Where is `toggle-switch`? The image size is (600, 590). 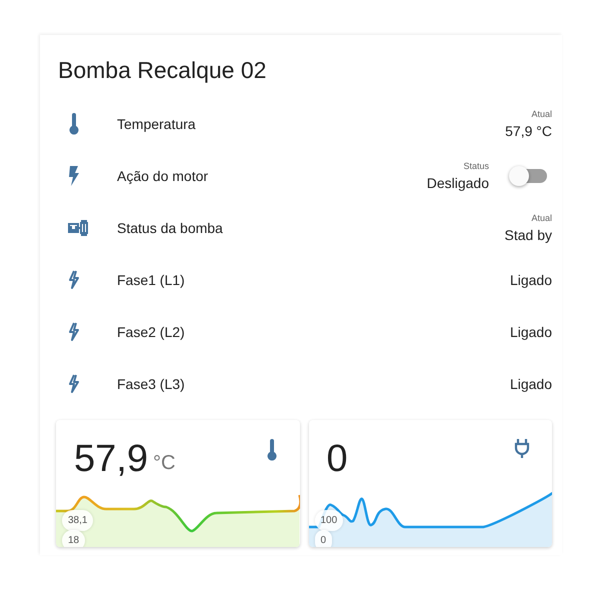
toggle-switch is located at coordinates (529, 176).